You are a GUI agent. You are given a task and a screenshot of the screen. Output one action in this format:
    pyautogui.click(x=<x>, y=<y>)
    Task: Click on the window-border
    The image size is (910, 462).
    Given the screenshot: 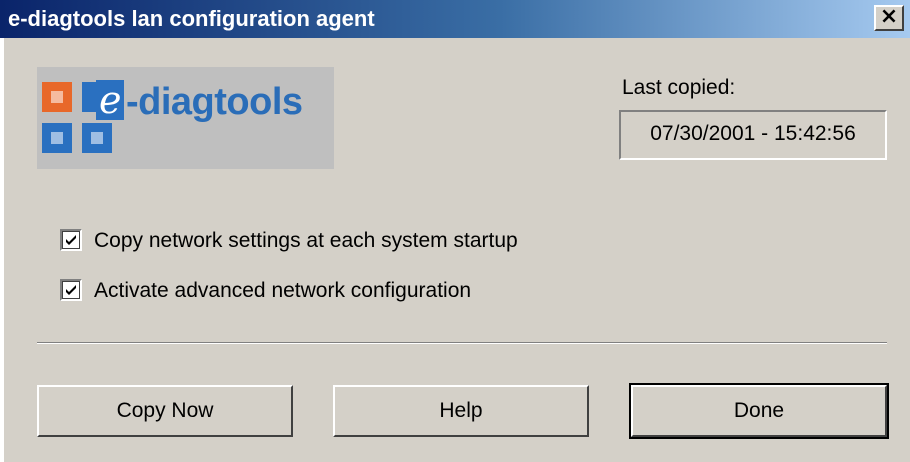 What is the action you would take?
    pyautogui.click(x=2, y=250)
    